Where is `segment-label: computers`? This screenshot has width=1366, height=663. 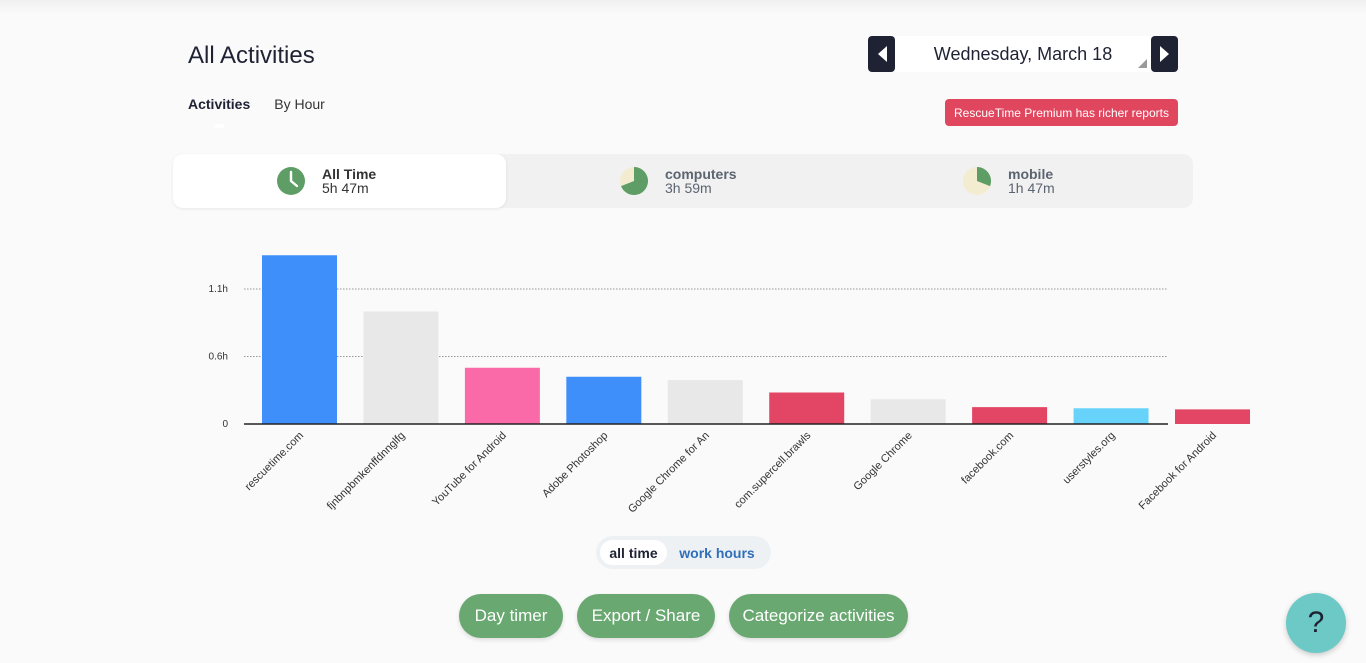 segment-label: computers is located at coordinates (701, 174).